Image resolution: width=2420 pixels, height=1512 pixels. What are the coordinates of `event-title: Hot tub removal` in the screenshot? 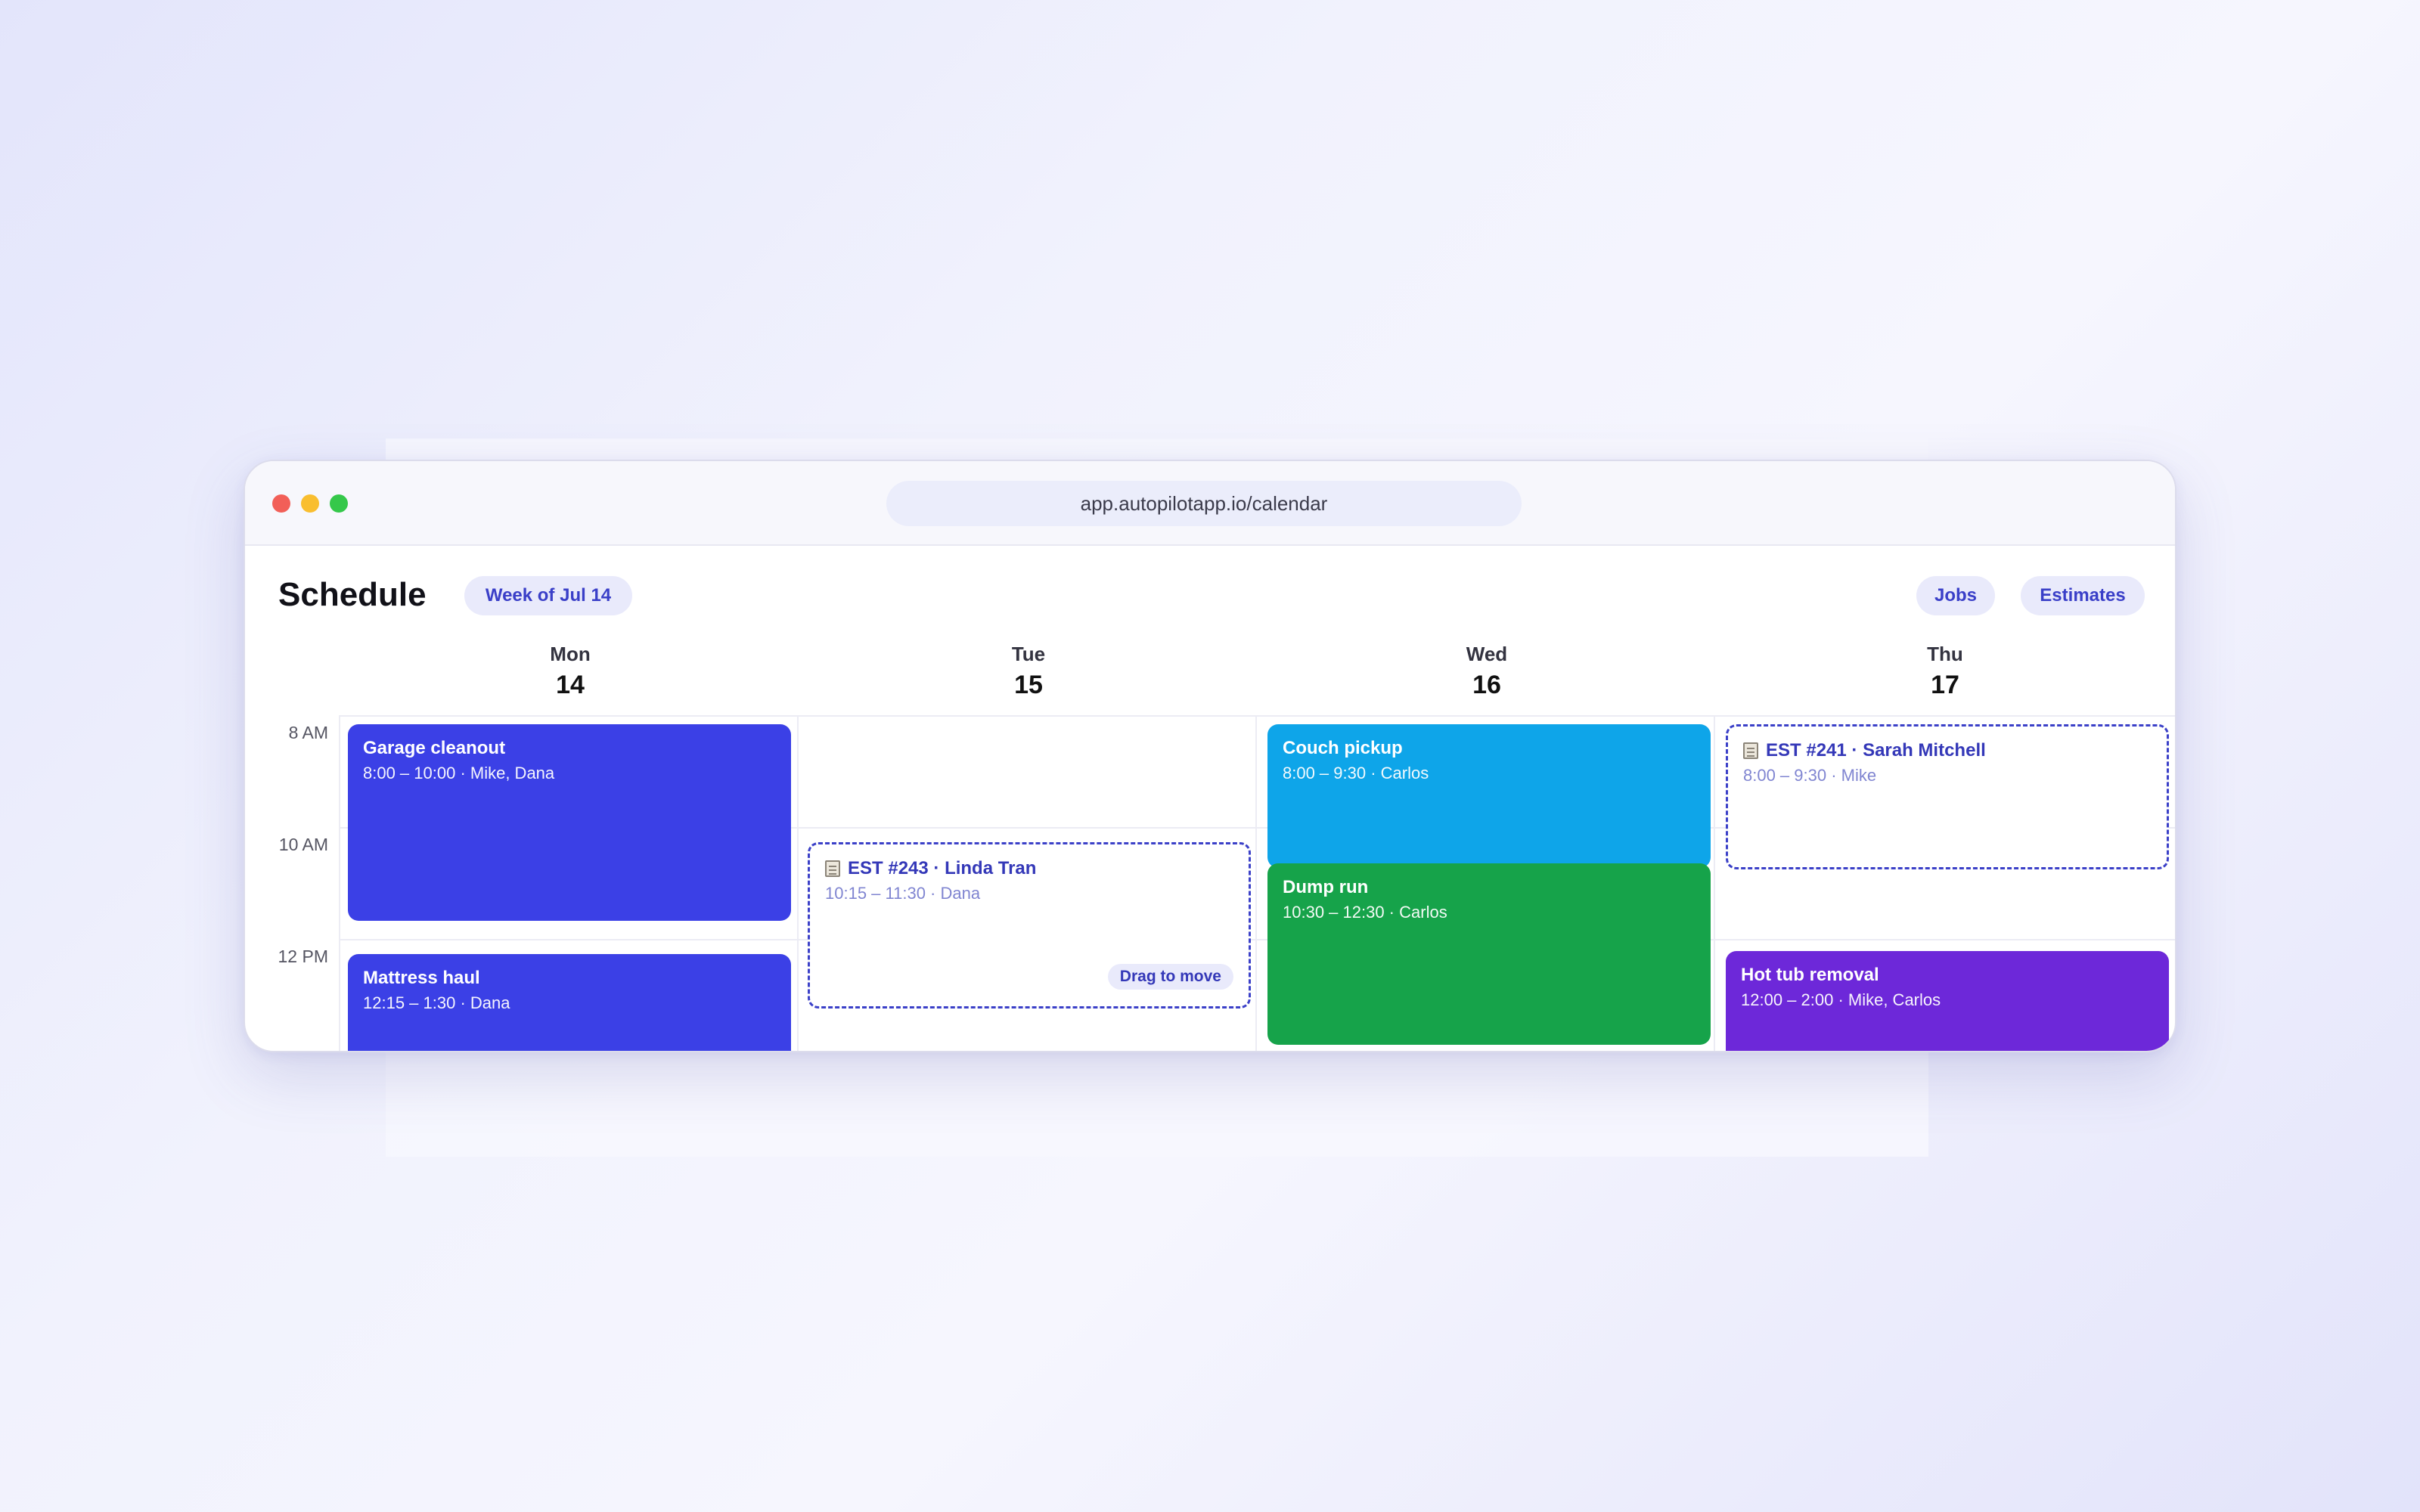 It's located at (1810, 975).